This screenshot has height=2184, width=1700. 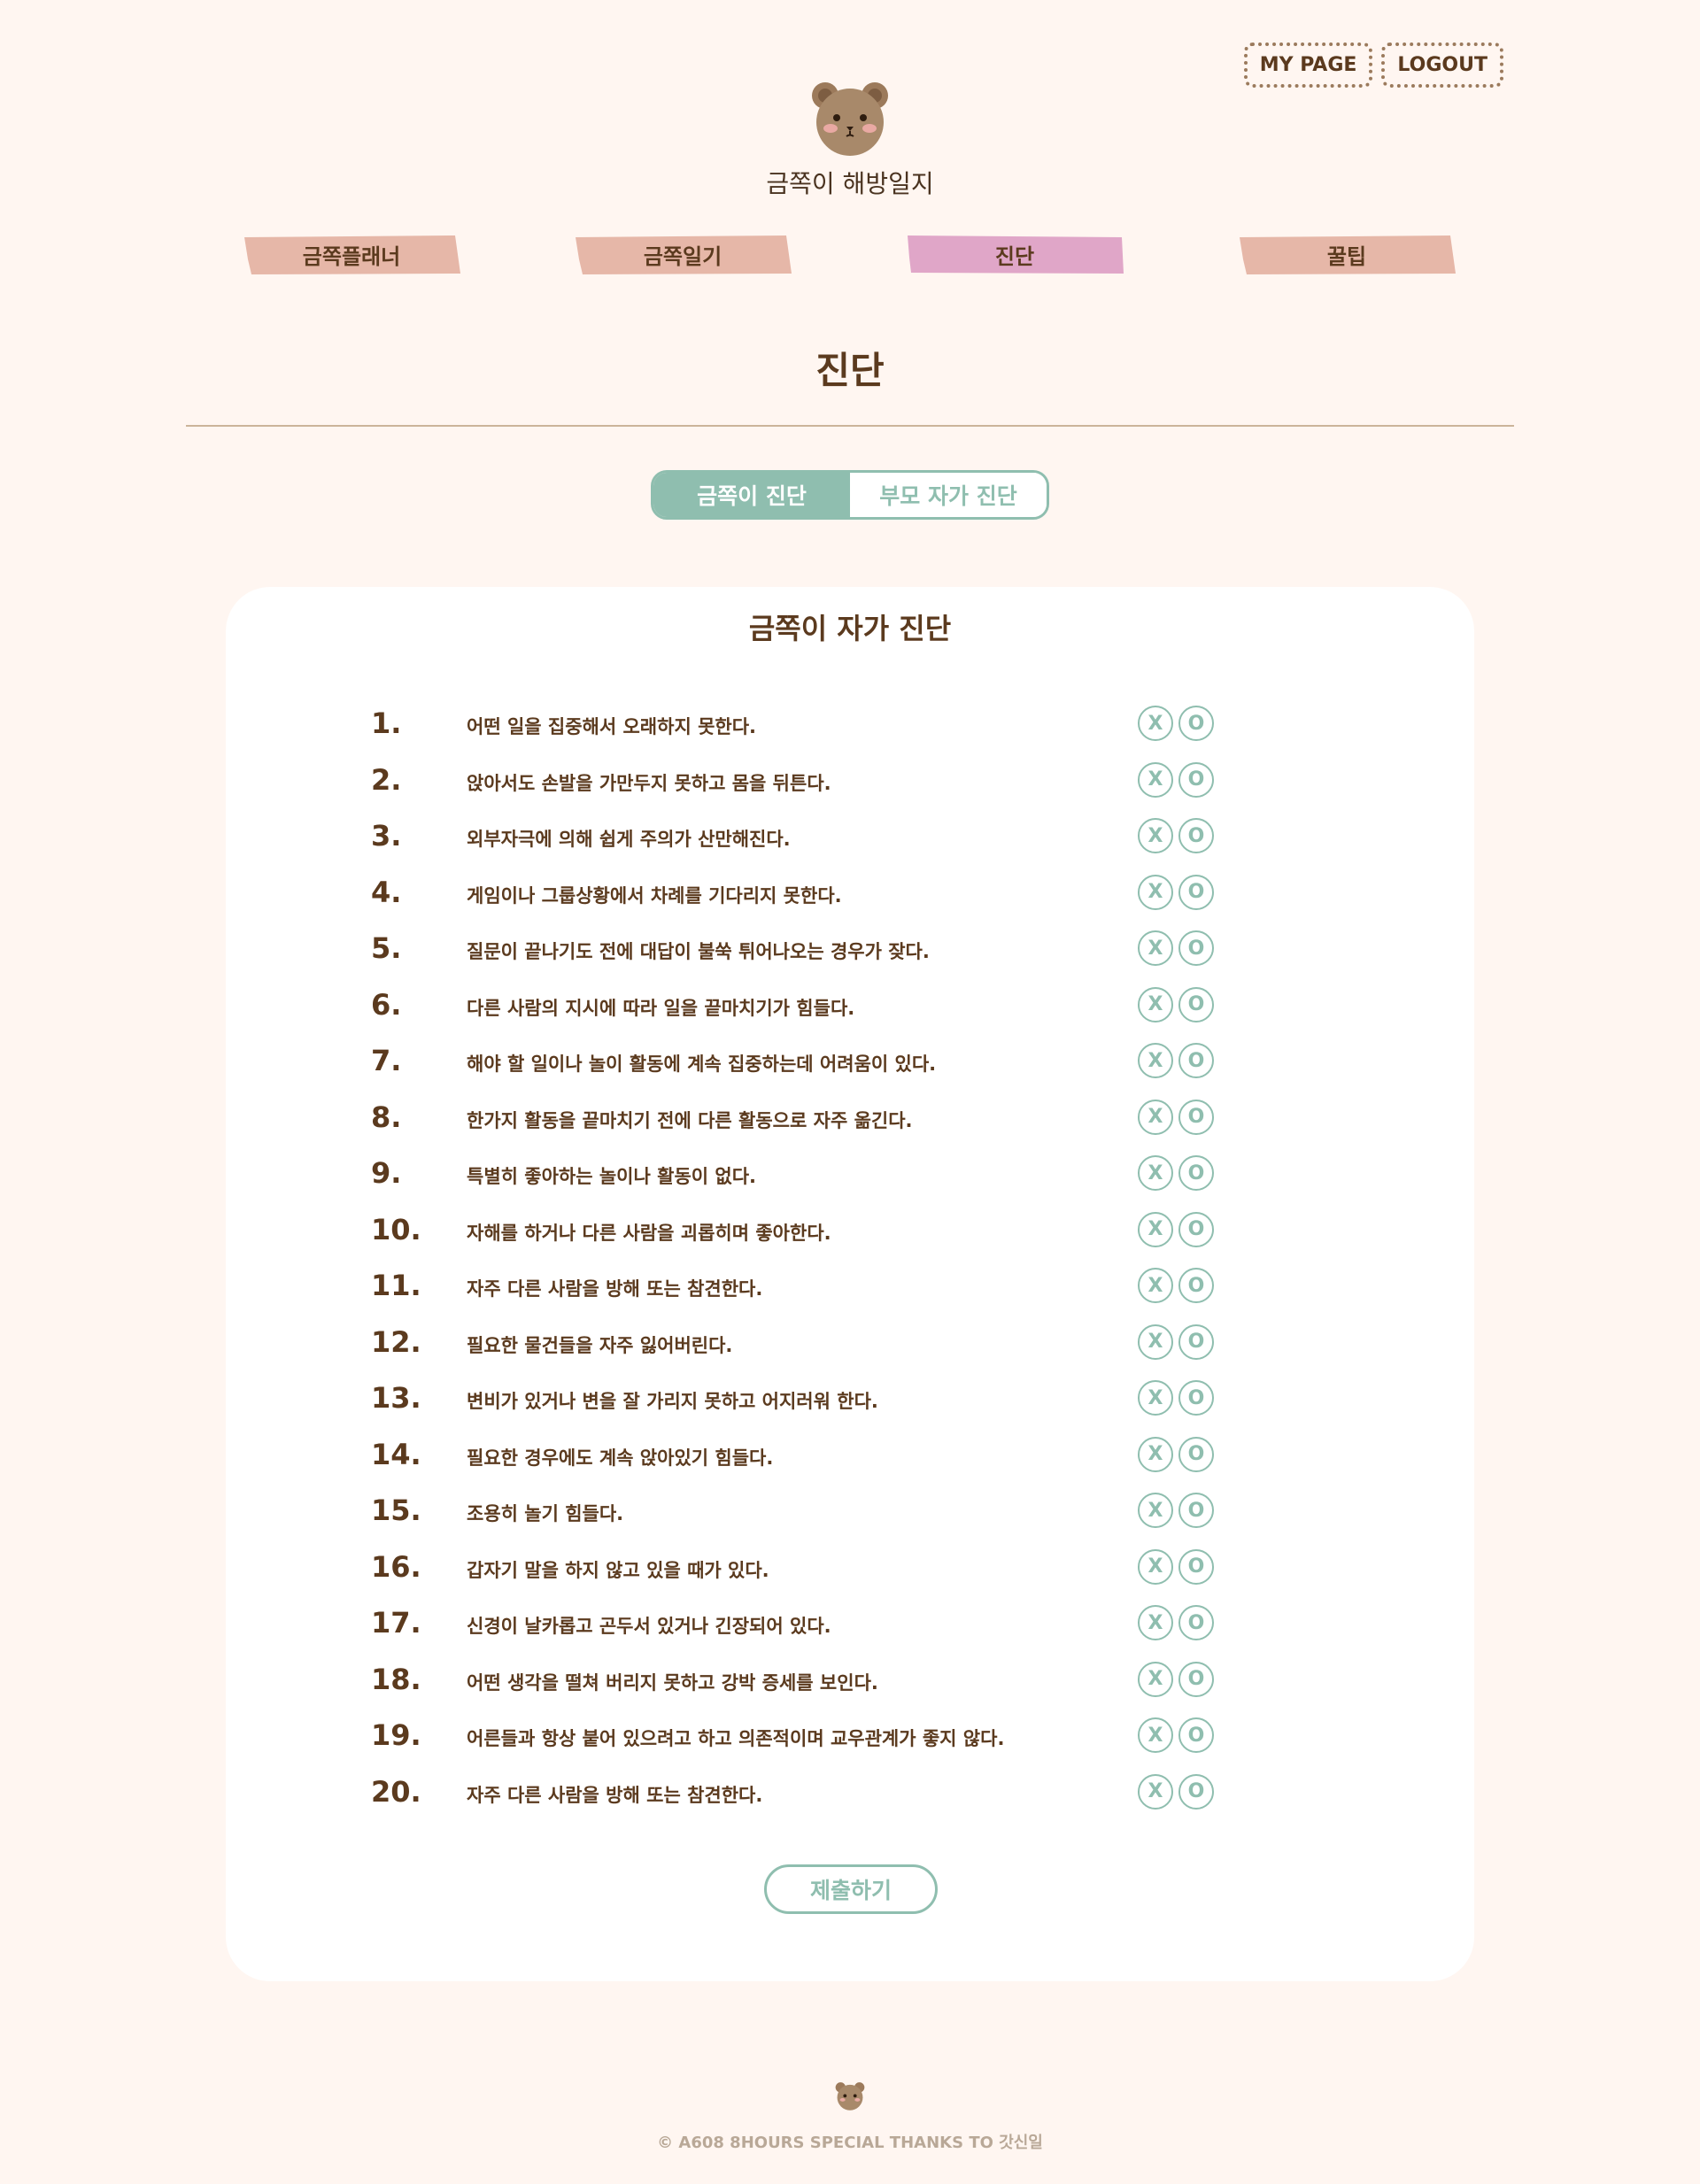 What do you see at coordinates (386, 779) in the screenshot?
I see `question-number: 2.` at bounding box center [386, 779].